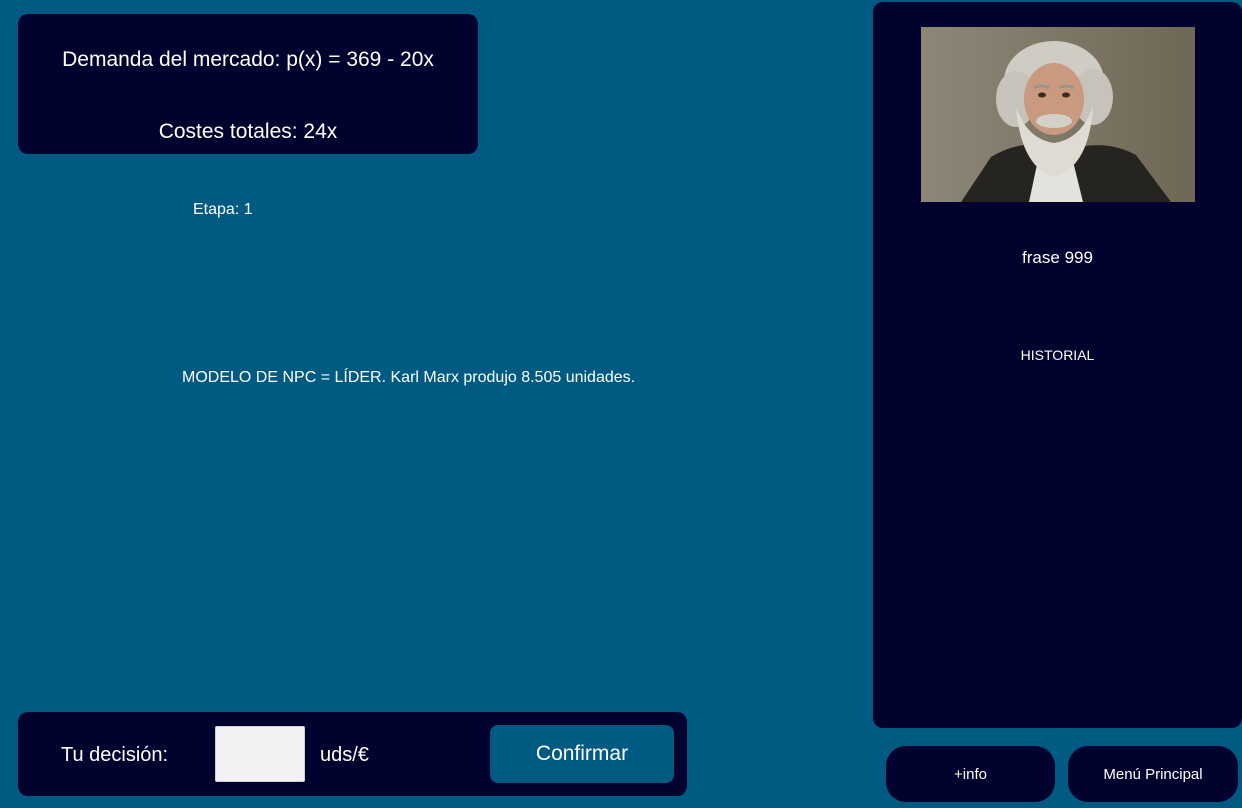 The height and width of the screenshot is (808, 1242). Describe the element at coordinates (1057, 355) in the screenshot. I see `history-title: HISTORIAL` at that location.